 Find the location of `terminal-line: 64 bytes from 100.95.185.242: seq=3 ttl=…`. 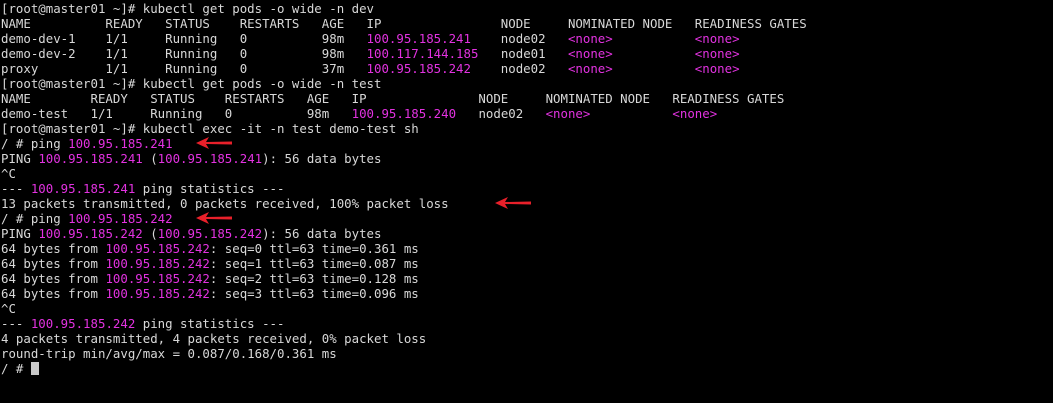

terminal-line: 64 bytes from 100.95.185.242: seq=3 ttl=… is located at coordinates (526, 293).